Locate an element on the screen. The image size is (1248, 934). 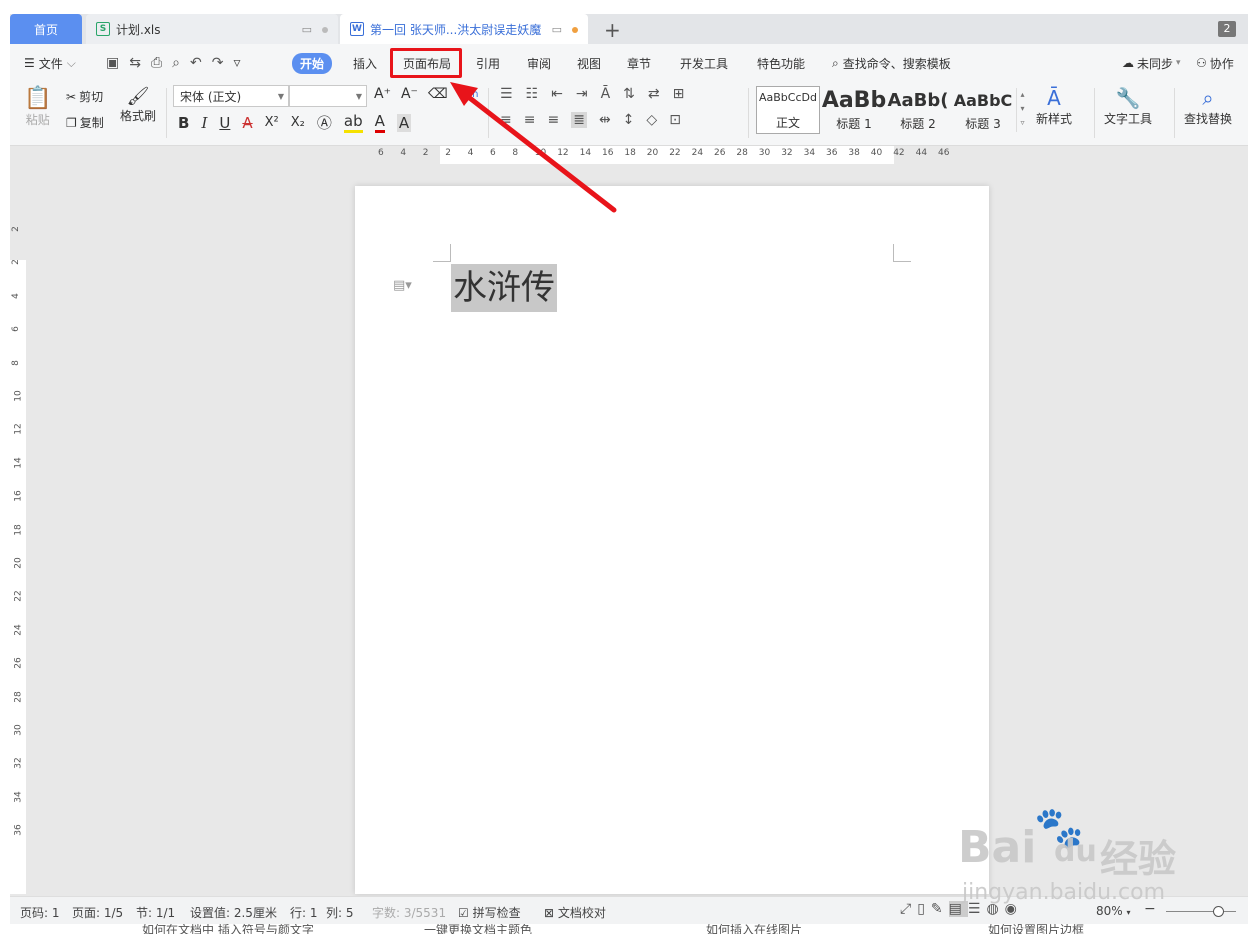
watermark-url: jingyan.baidu.com is located at coordinates (1064, 892).